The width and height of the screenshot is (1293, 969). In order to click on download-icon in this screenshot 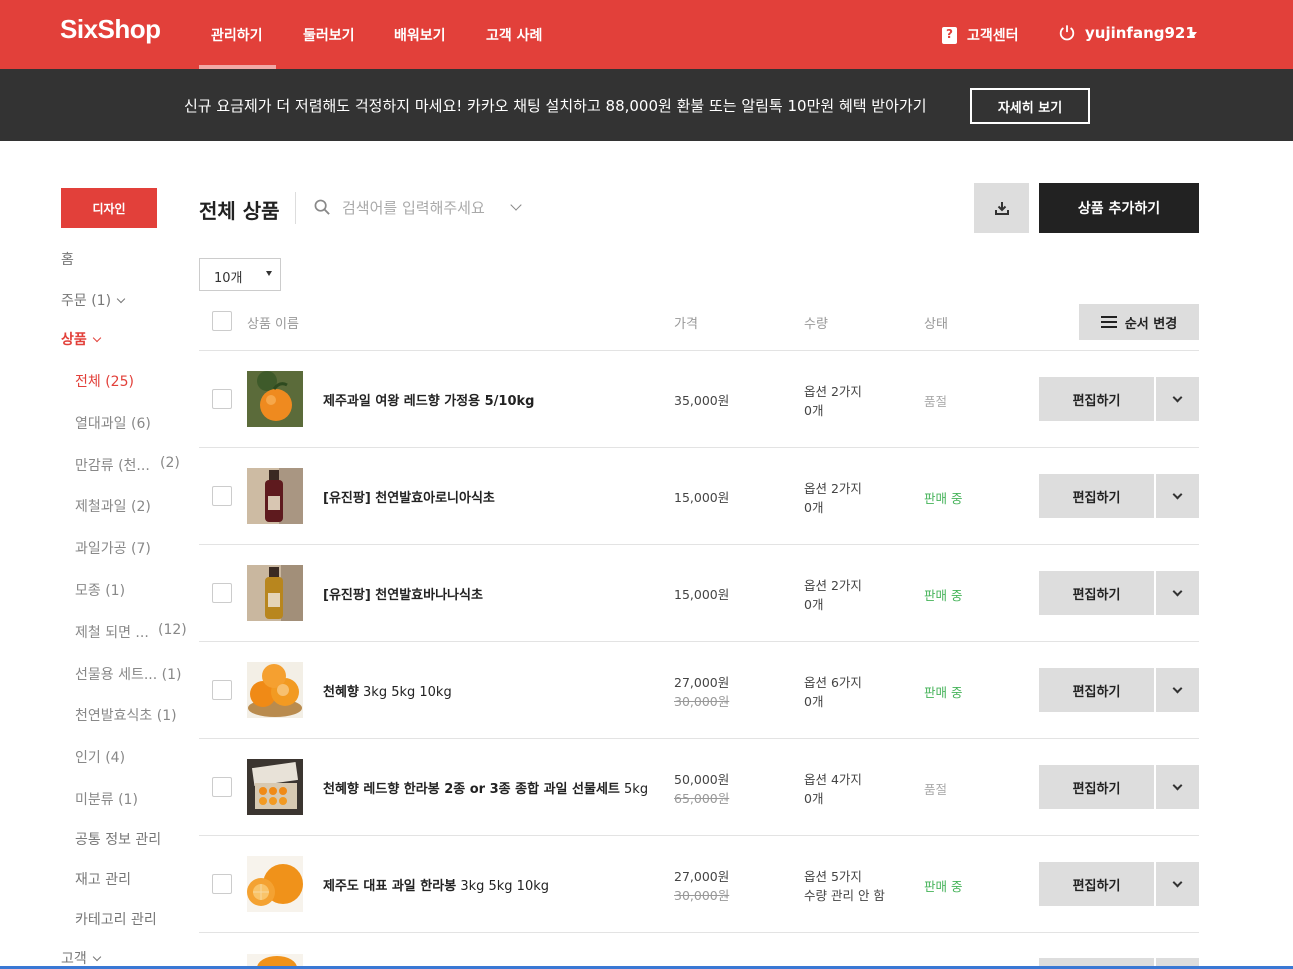, I will do `click(1001, 208)`.